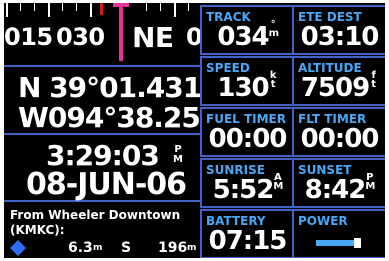  I want to click on latitude: N 39°01.431', so click(114, 87).